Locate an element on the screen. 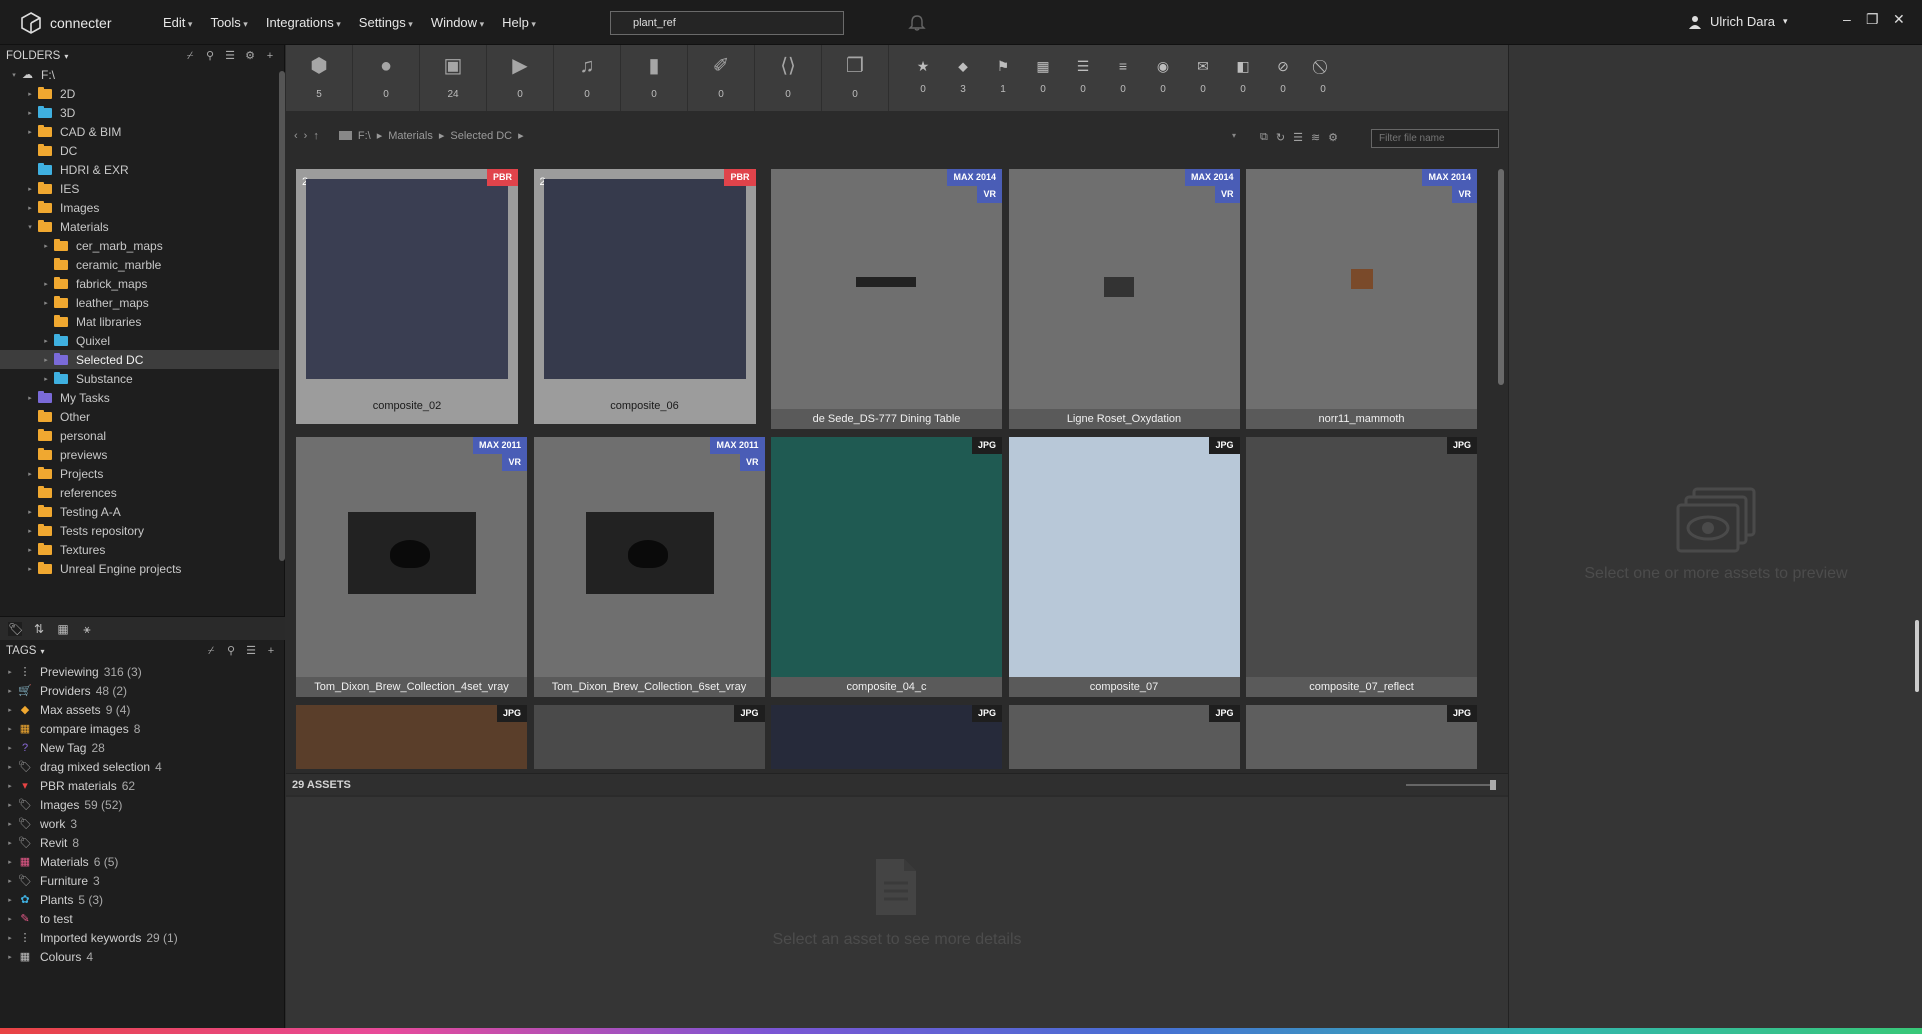  menu-integrations: Integrations is located at coordinates (308, 22).